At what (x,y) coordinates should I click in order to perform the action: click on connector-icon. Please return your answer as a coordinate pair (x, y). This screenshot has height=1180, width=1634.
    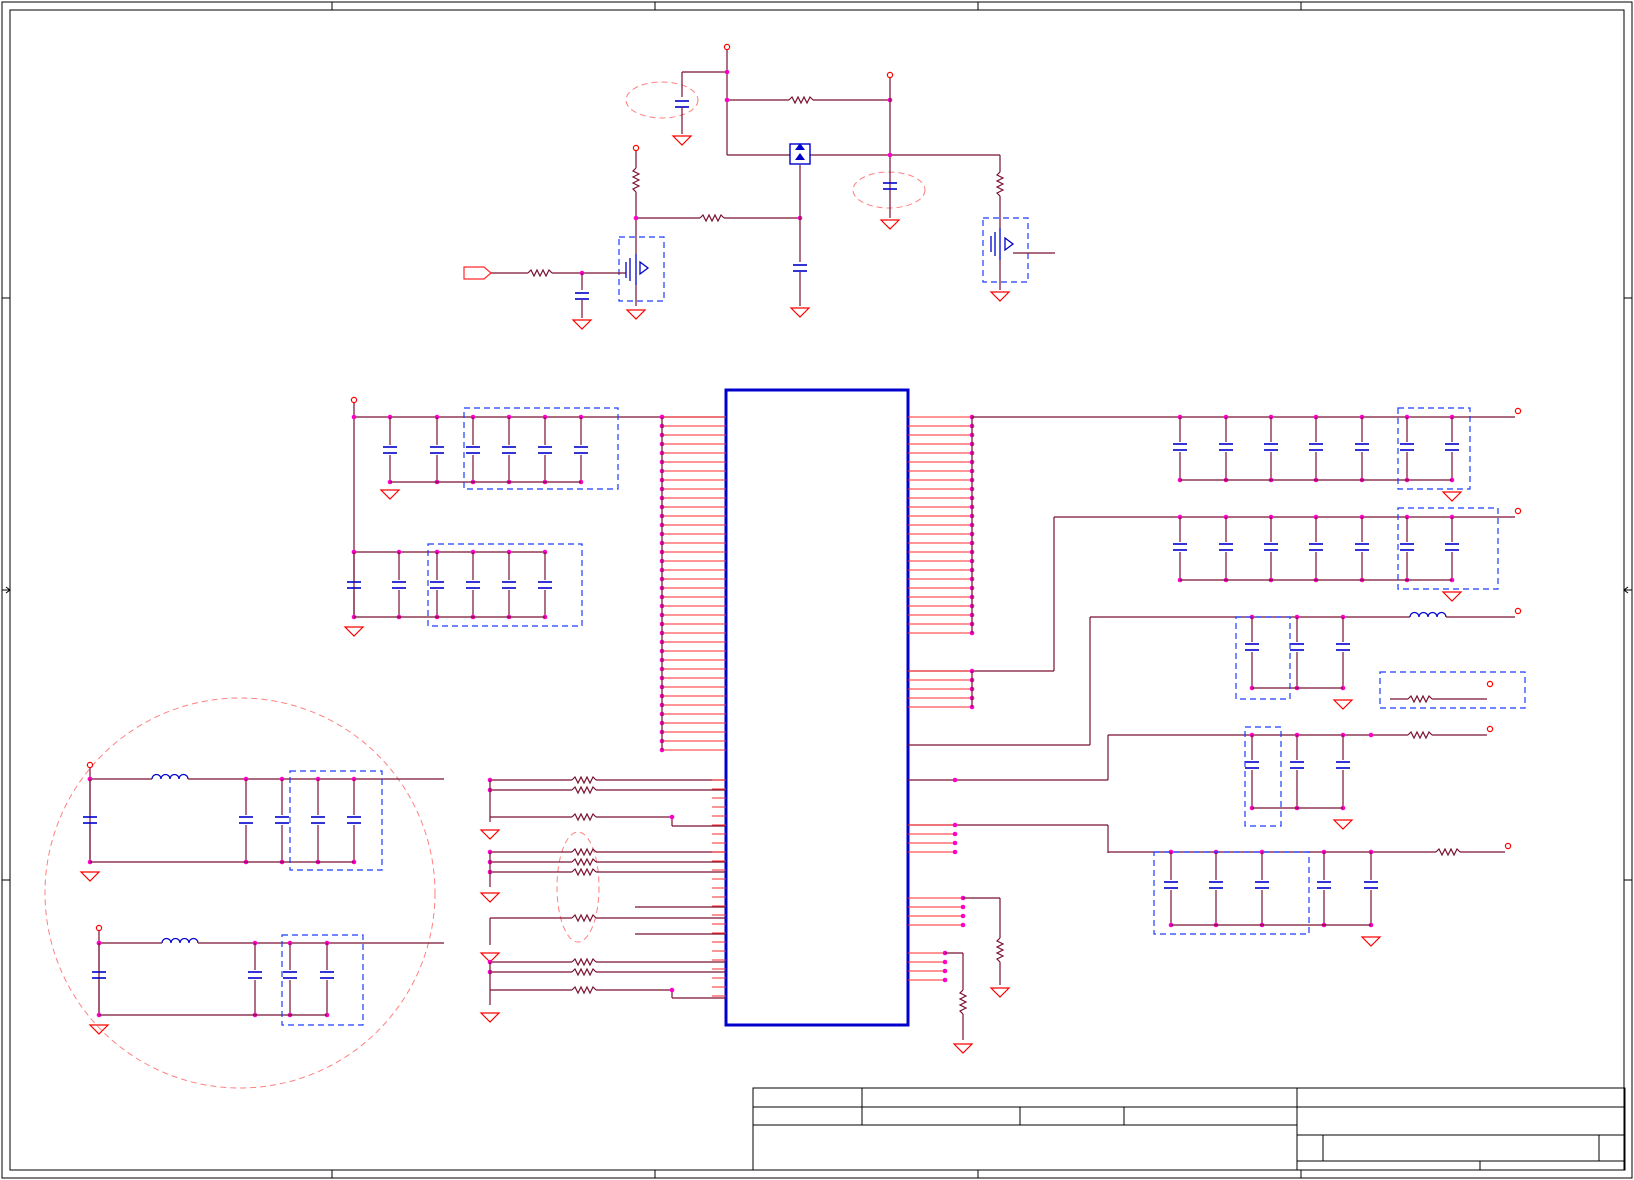
    Looking at the image, I should click on (477, 273).